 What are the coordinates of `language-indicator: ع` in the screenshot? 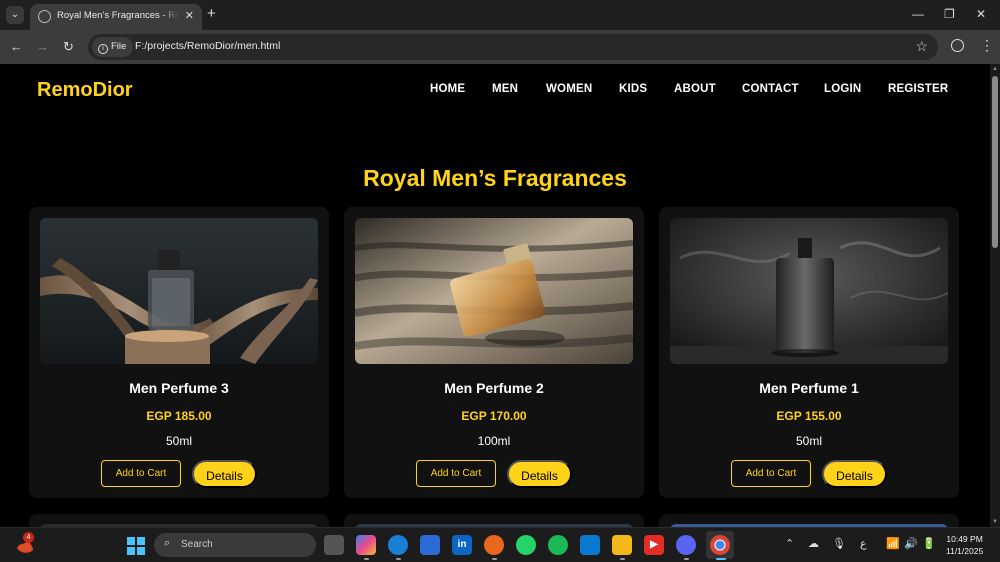 It's located at (863, 543).